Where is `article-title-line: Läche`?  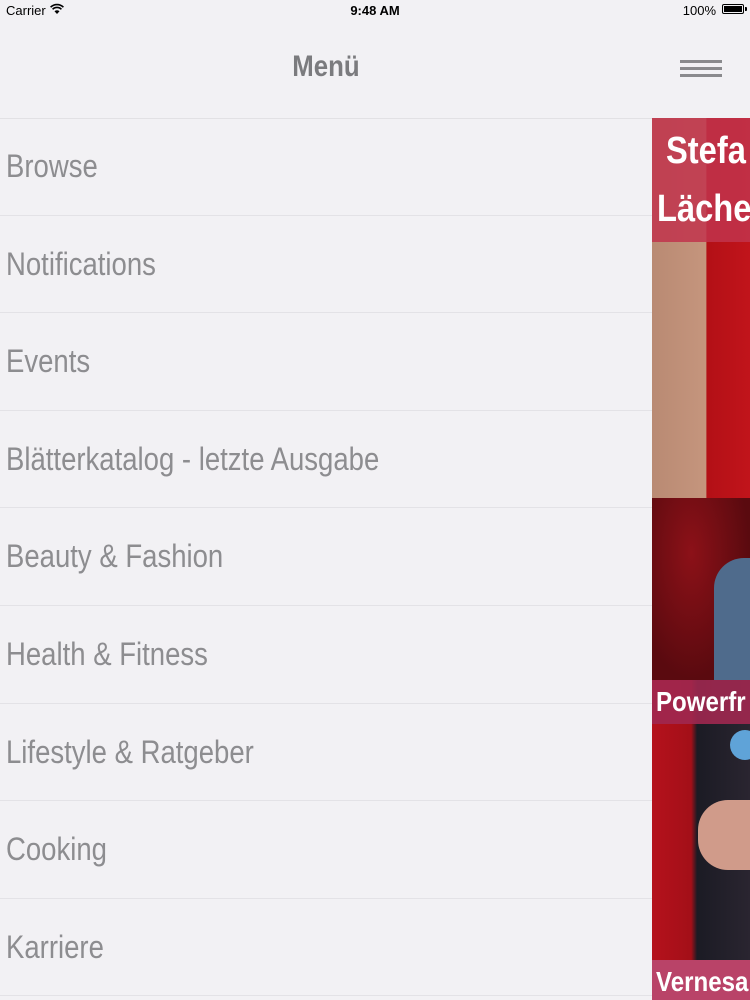
article-title-line: Läche is located at coordinates (703, 209).